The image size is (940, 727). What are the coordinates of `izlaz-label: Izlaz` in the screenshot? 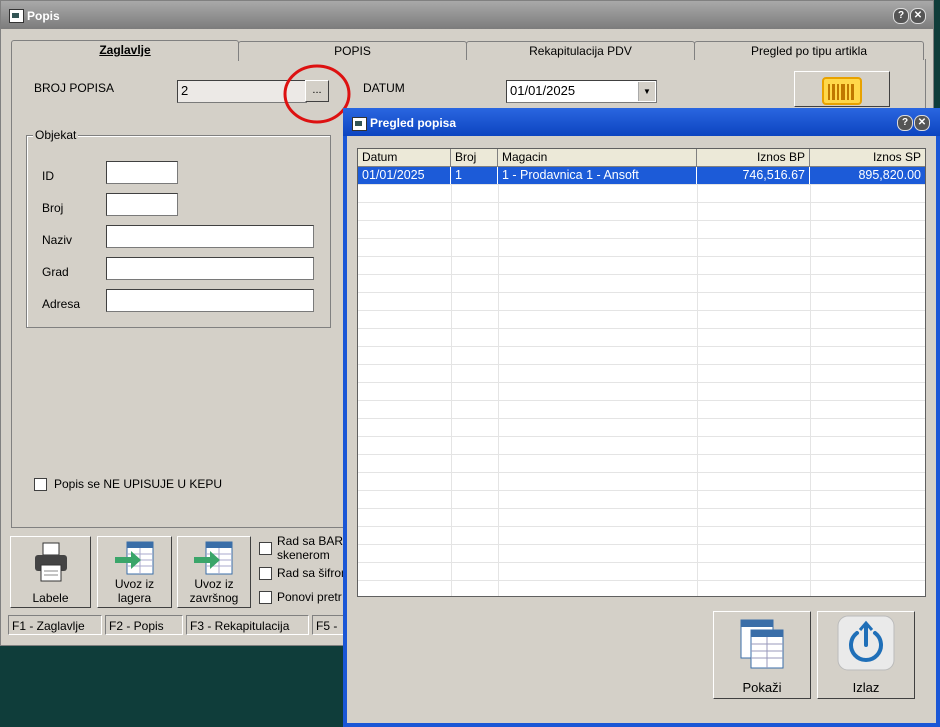 It's located at (866, 687).